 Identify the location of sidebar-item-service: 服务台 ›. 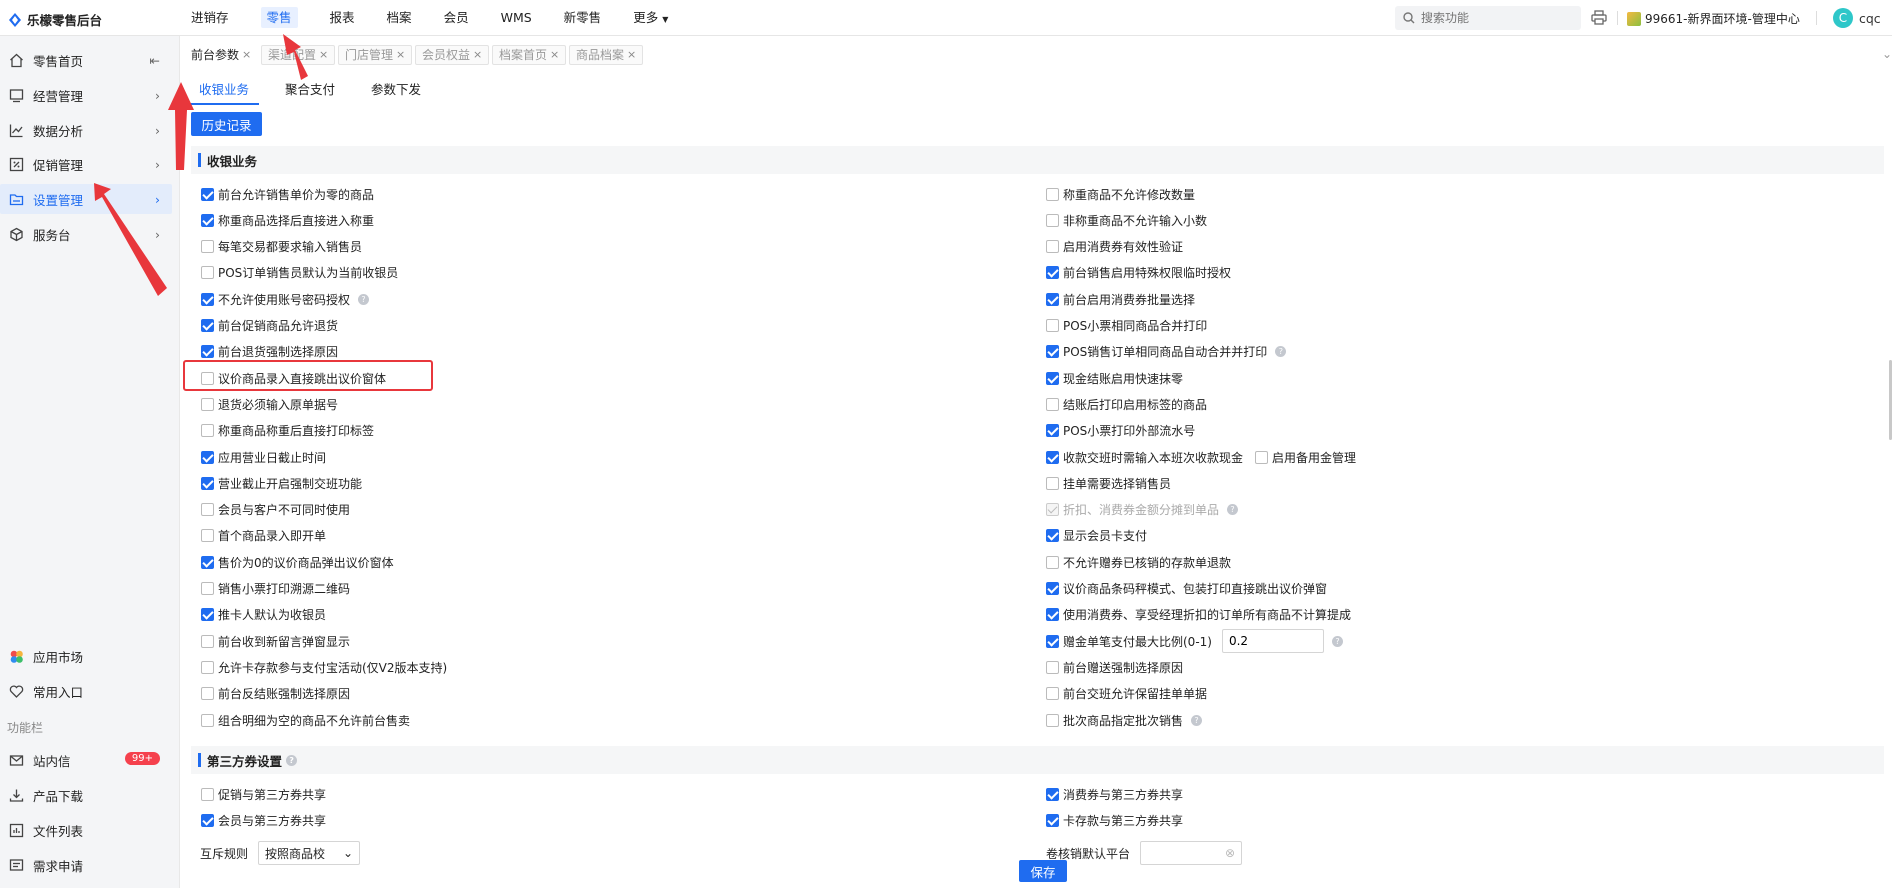
(86, 234).